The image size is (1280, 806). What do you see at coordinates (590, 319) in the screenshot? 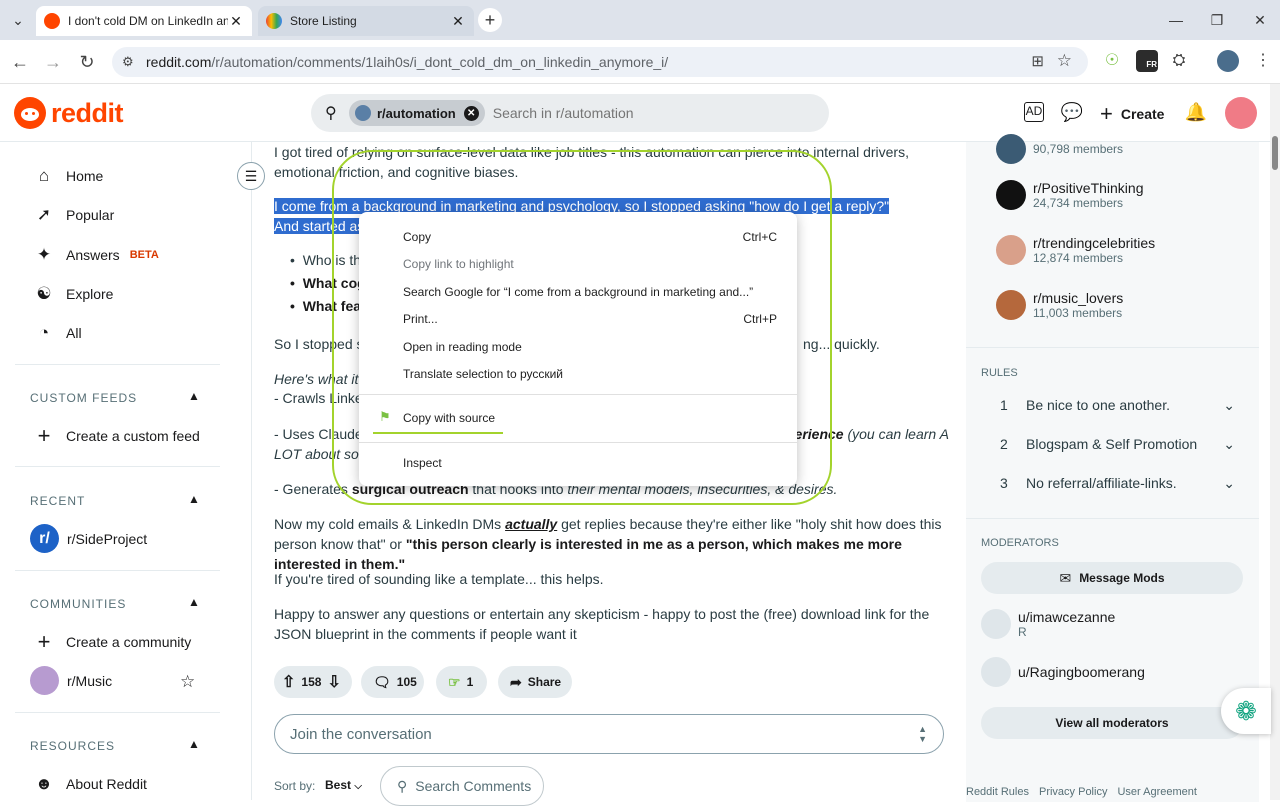
I see `menu-item-print: Print... Ctrl+P` at bounding box center [590, 319].